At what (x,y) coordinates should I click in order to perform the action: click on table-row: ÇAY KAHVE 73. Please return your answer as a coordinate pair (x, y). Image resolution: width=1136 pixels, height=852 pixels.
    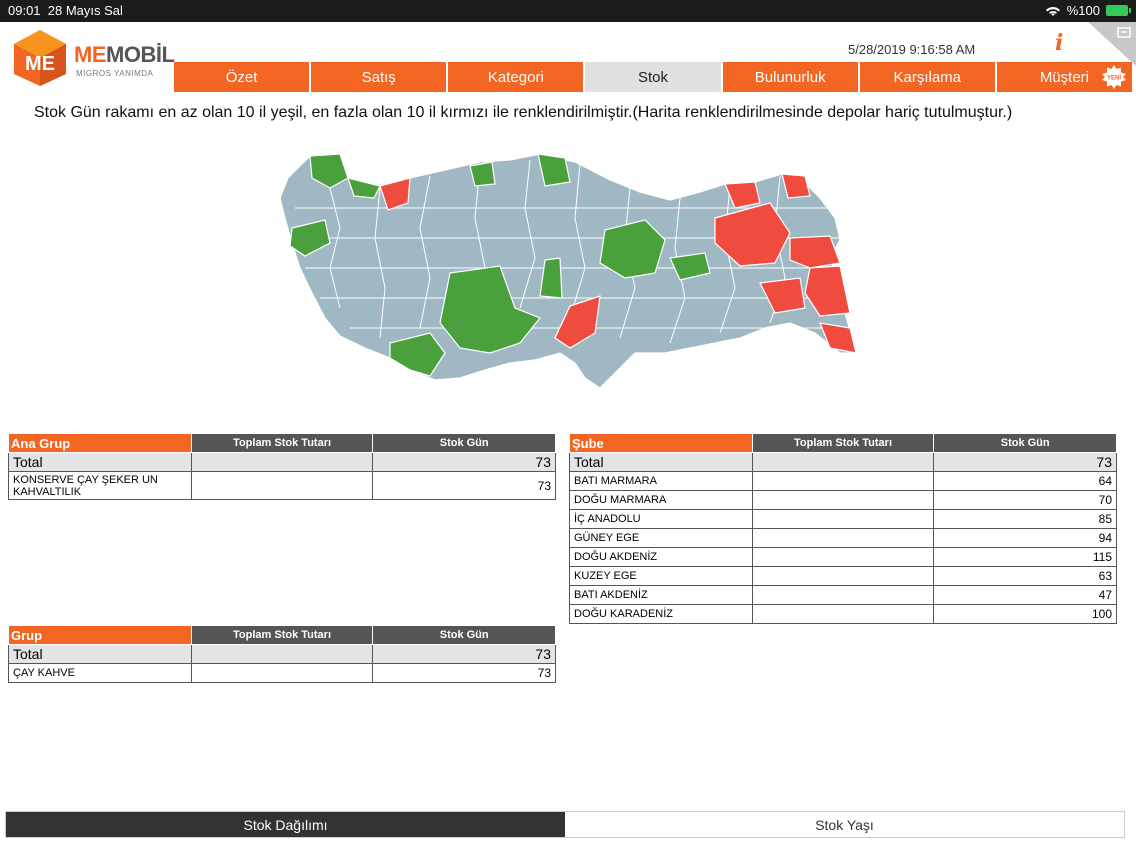
    Looking at the image, I should click on (282, 673).